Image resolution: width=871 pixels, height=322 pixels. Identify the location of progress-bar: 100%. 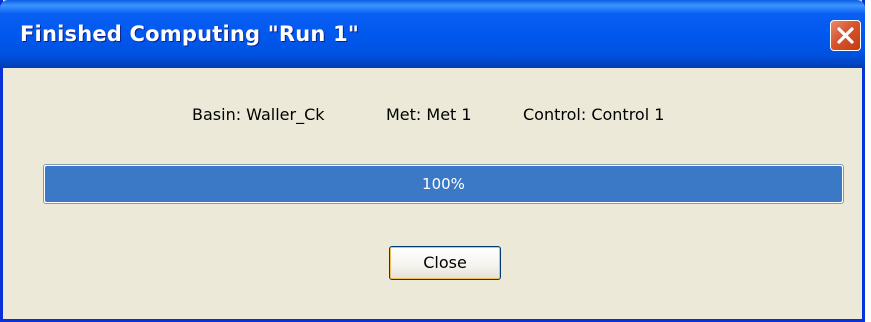
(443, 184).